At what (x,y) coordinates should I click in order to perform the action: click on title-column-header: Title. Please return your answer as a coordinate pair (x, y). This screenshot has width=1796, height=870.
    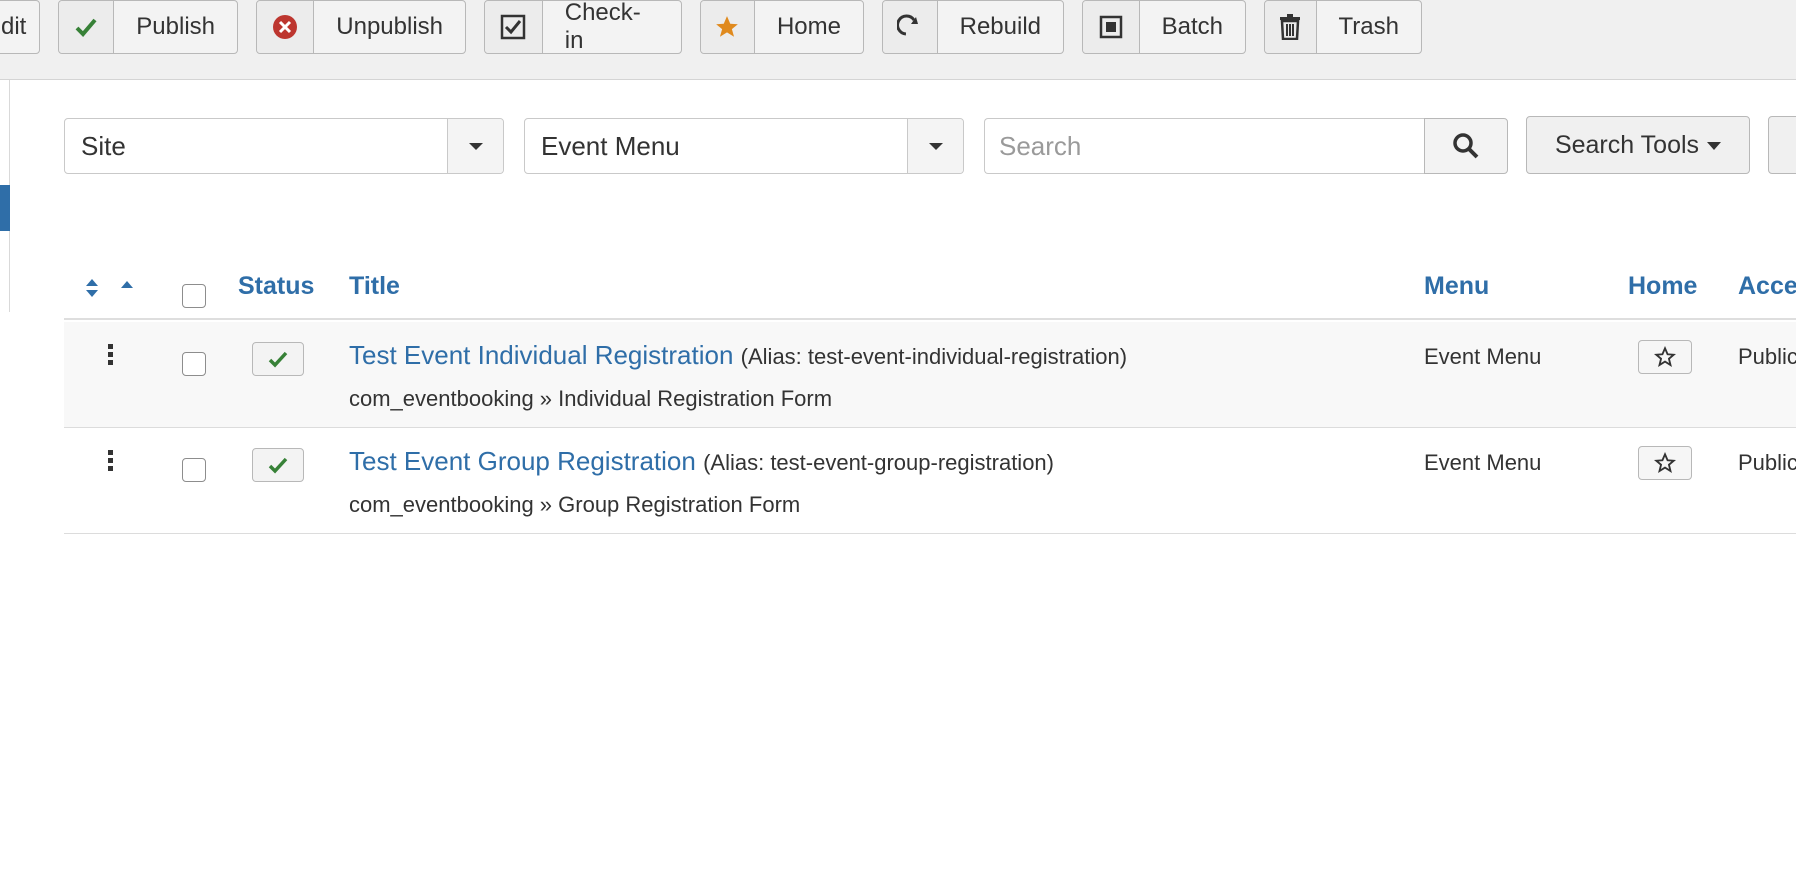
    Looking at the image, I should click on (374, 286).